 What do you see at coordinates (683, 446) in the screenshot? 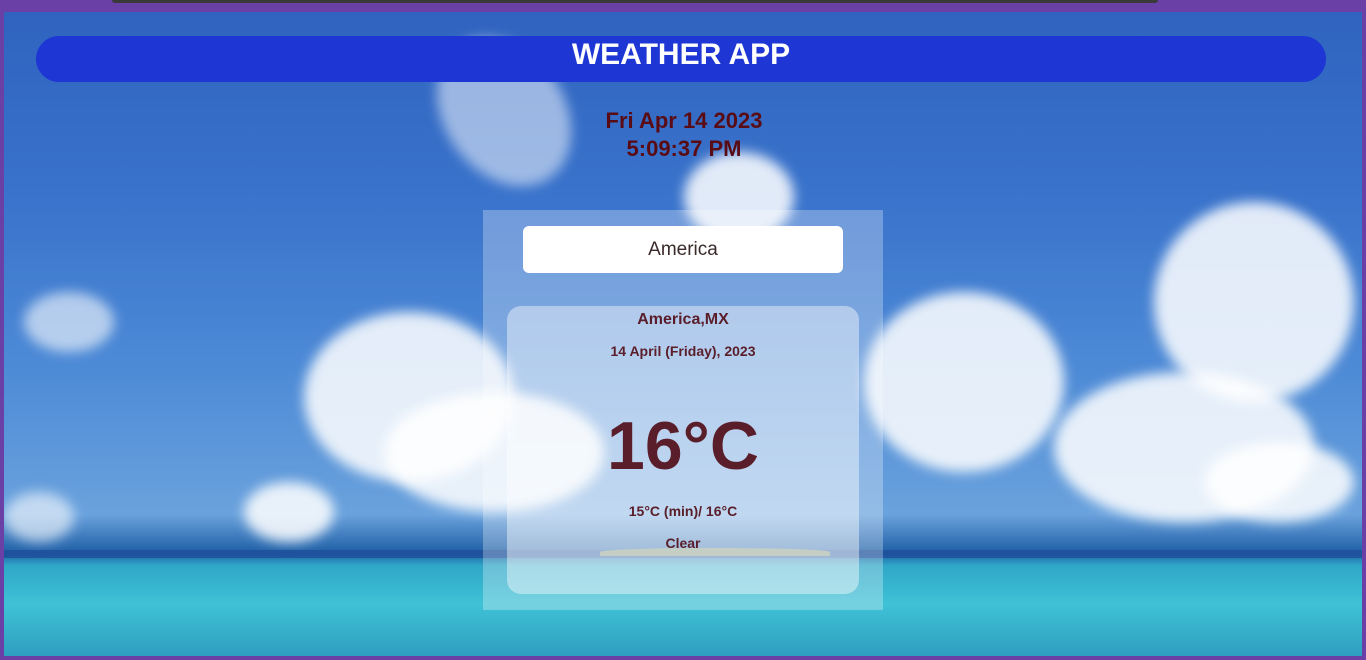
I see `temperature-value: 16°C` at bounding box center [683, 446].